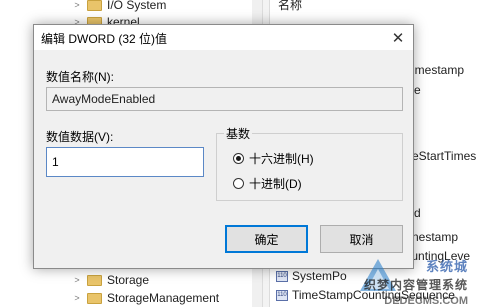  Describe the element at coordinates (275, 184) in the screenshot. I see `decimal-radio-label: 十进制(D)` at that location.